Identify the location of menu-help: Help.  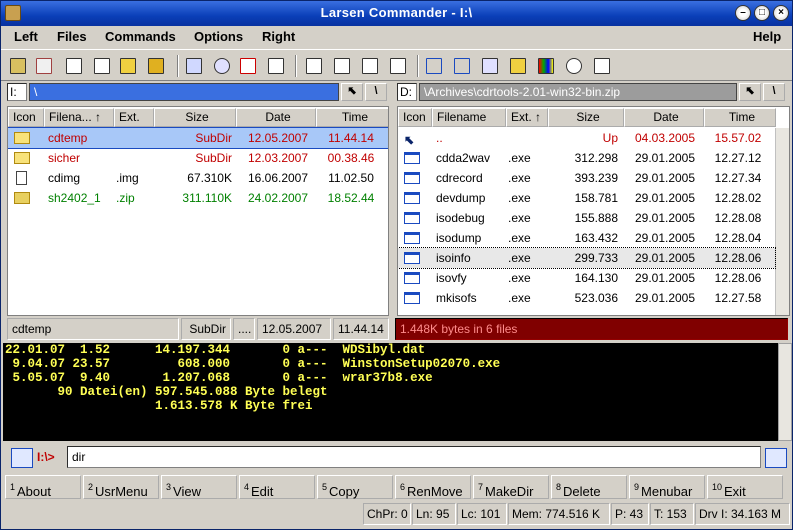
(767, 36).